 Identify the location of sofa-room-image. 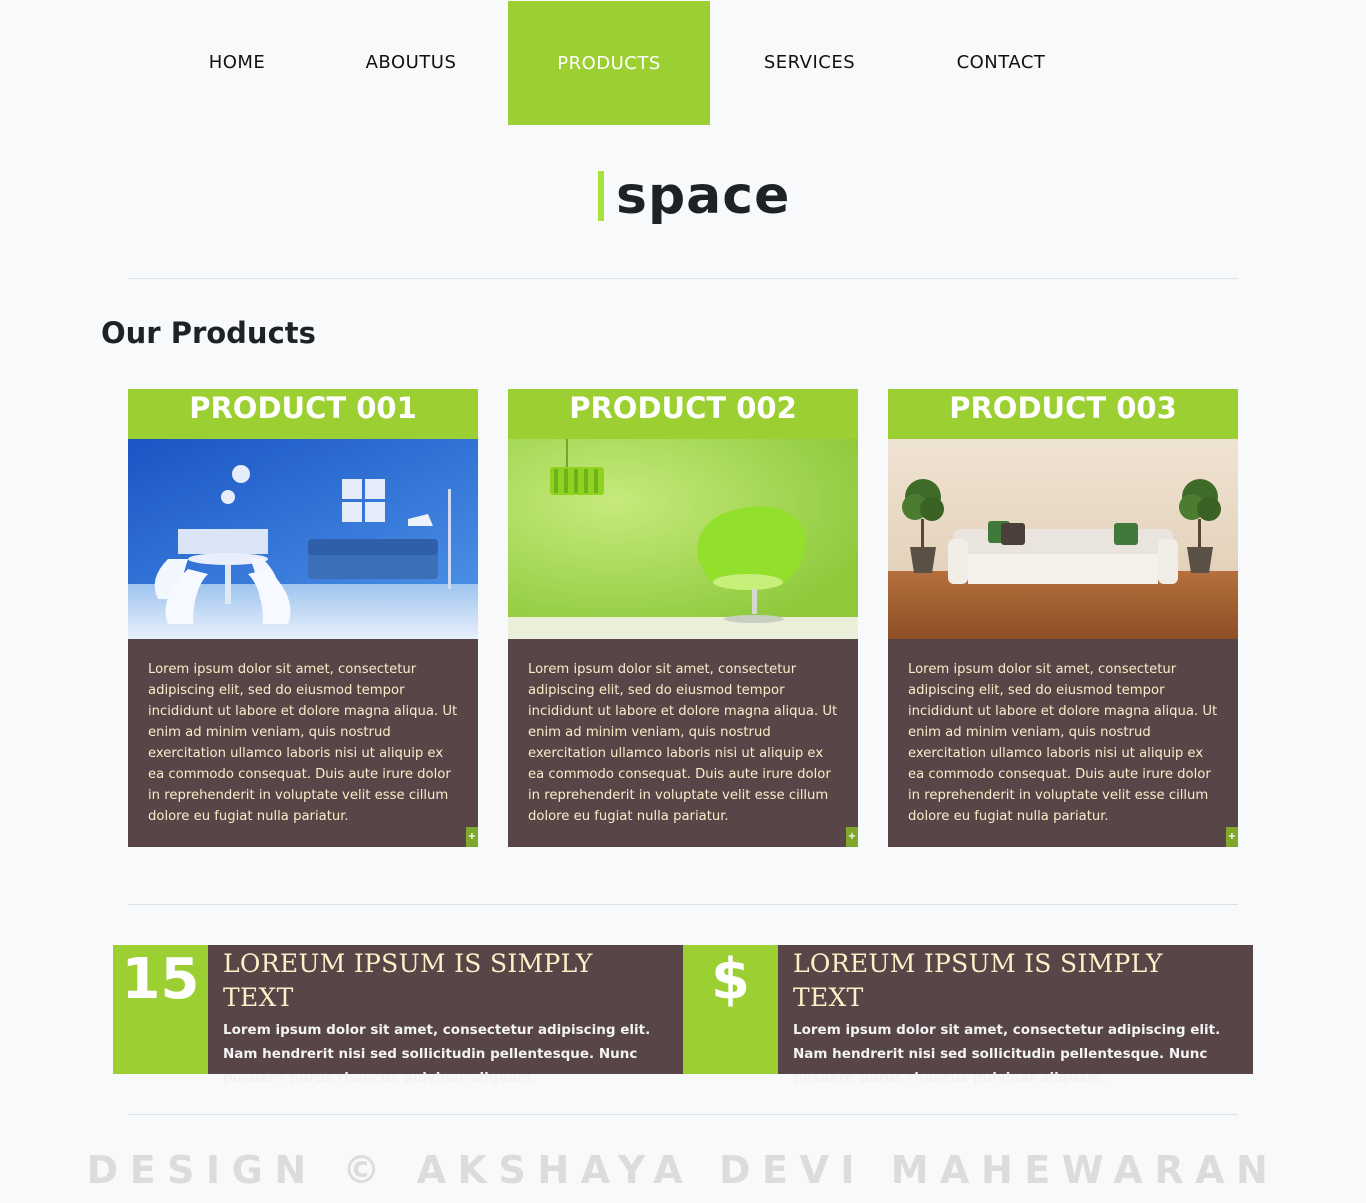
(1063, 539).